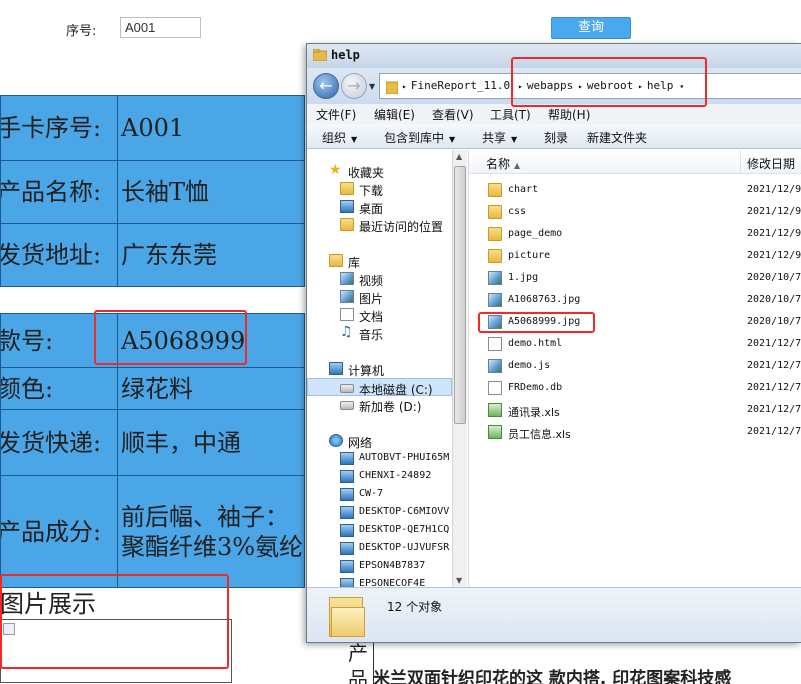 This screenshot has height=684, width=801. Describe the element at coordinates (51, 128) in the screenshot. I see `row-label: 手卡序号:` at that location.